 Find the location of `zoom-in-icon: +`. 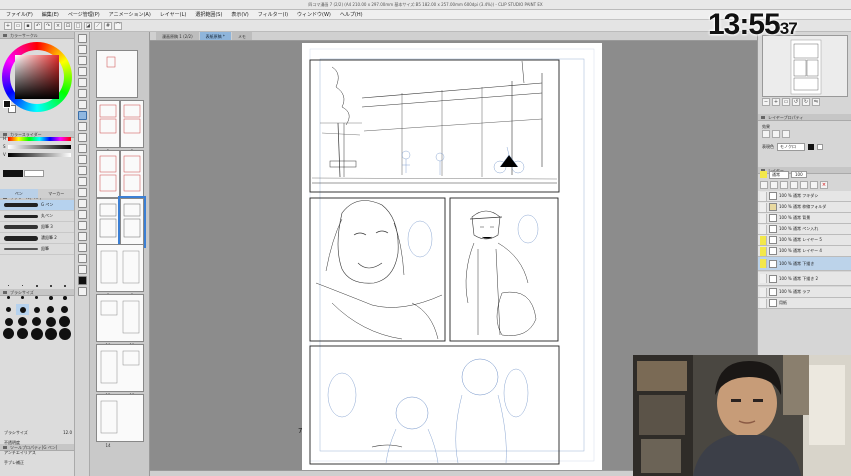

zoom-in-icon: + is located at coordinates (776, 102).